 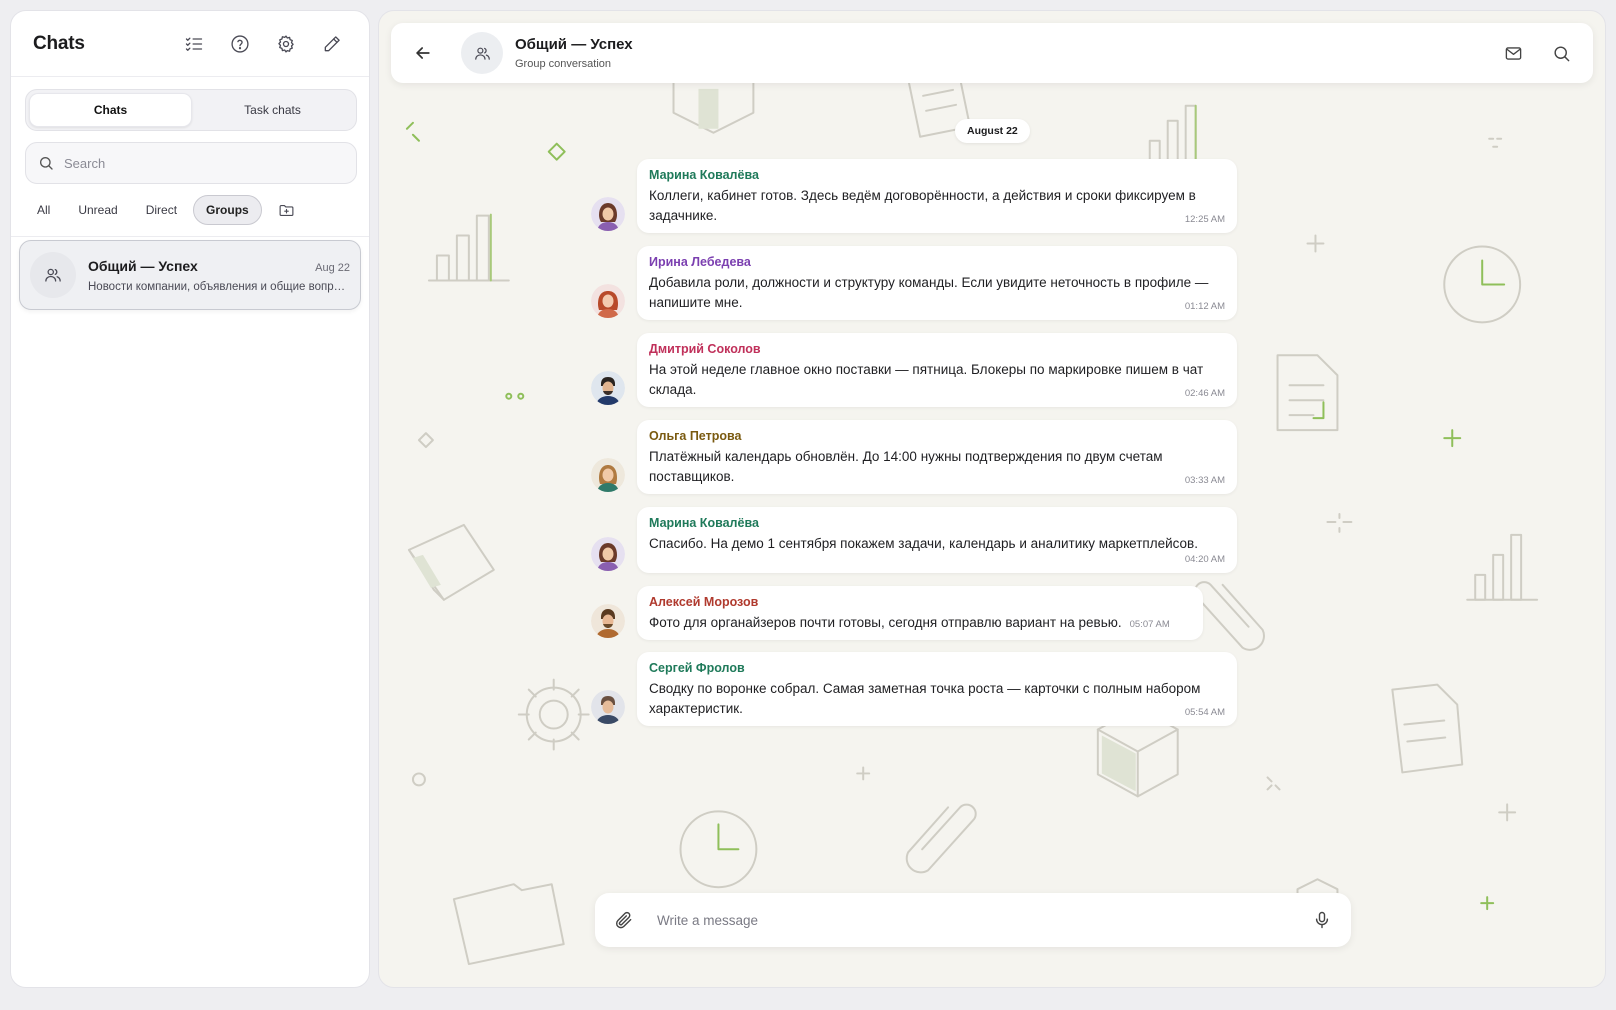 What do you see at coordinates (624, 920) in the screenshot?
I see `paperclip-icon` at bounding box center [624, 920].